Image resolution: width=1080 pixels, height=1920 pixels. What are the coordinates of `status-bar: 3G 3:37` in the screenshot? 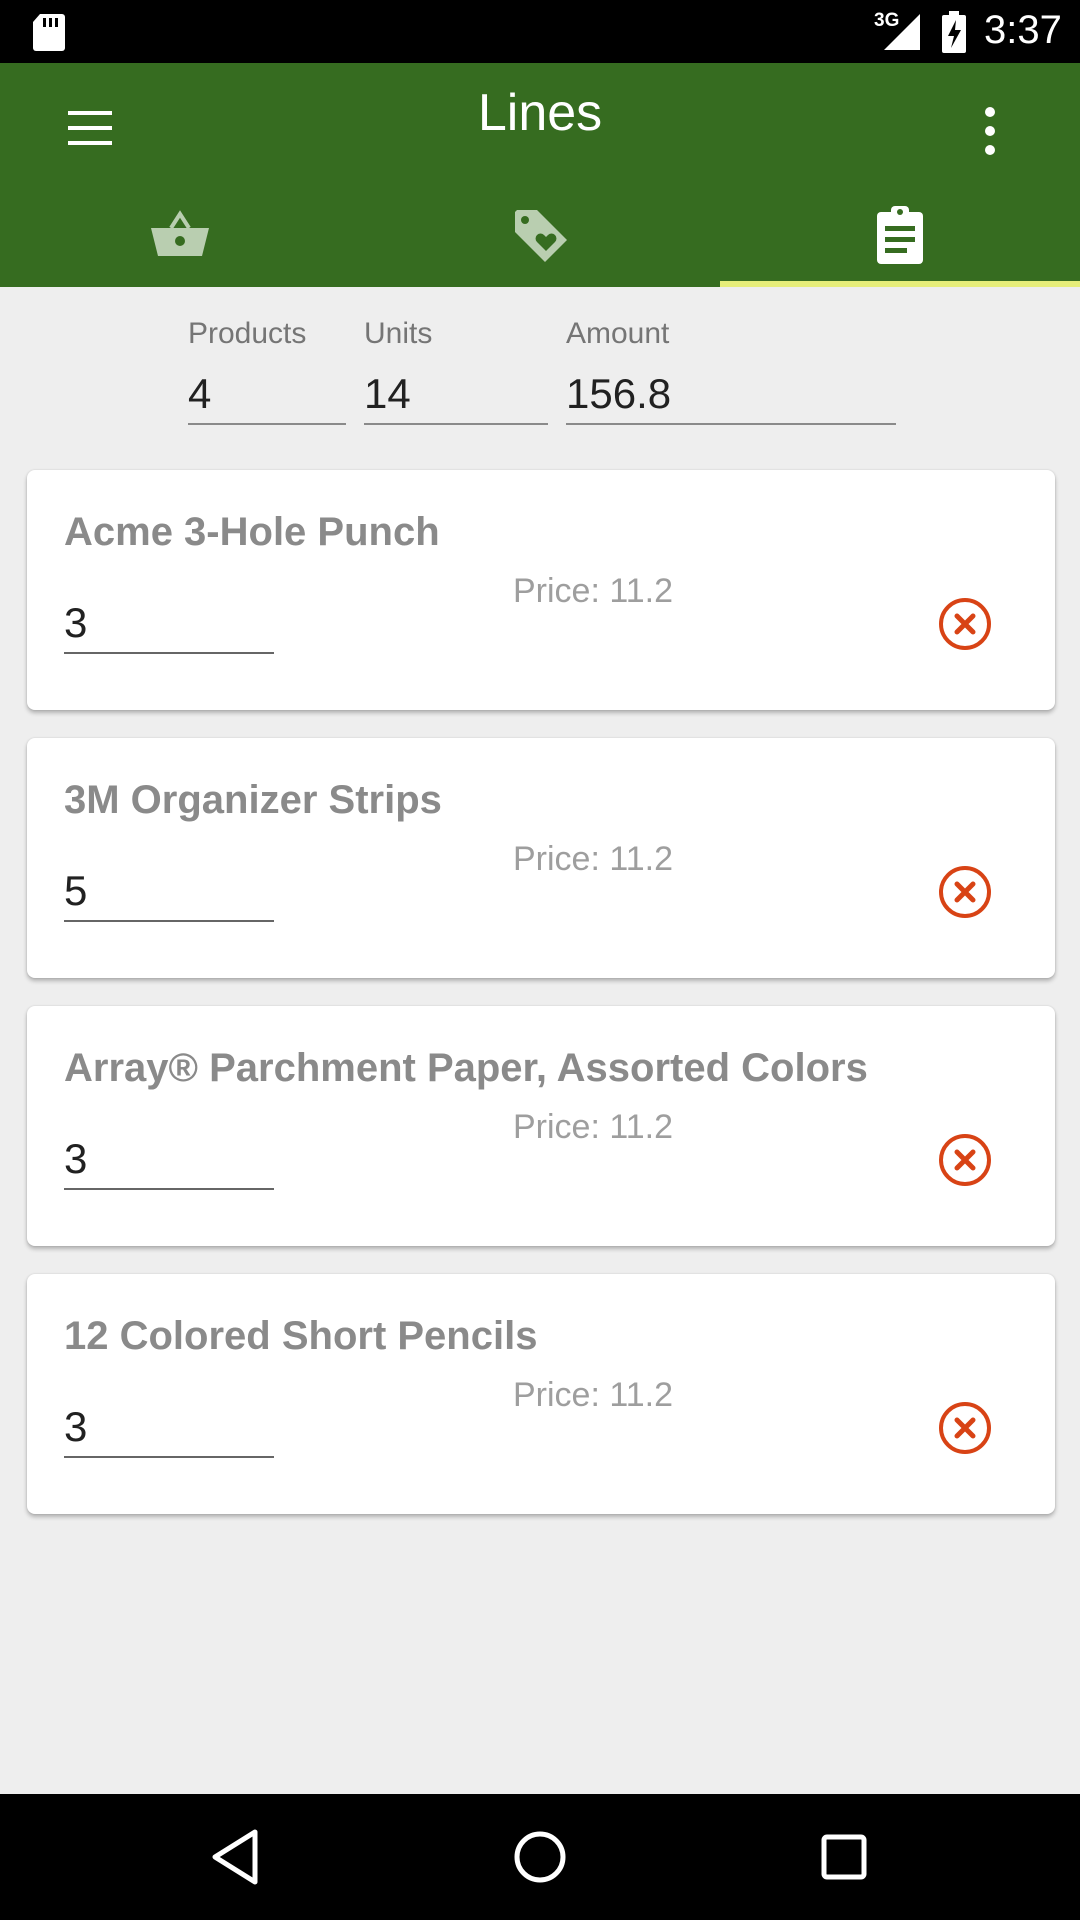 It's located at (540, 31).